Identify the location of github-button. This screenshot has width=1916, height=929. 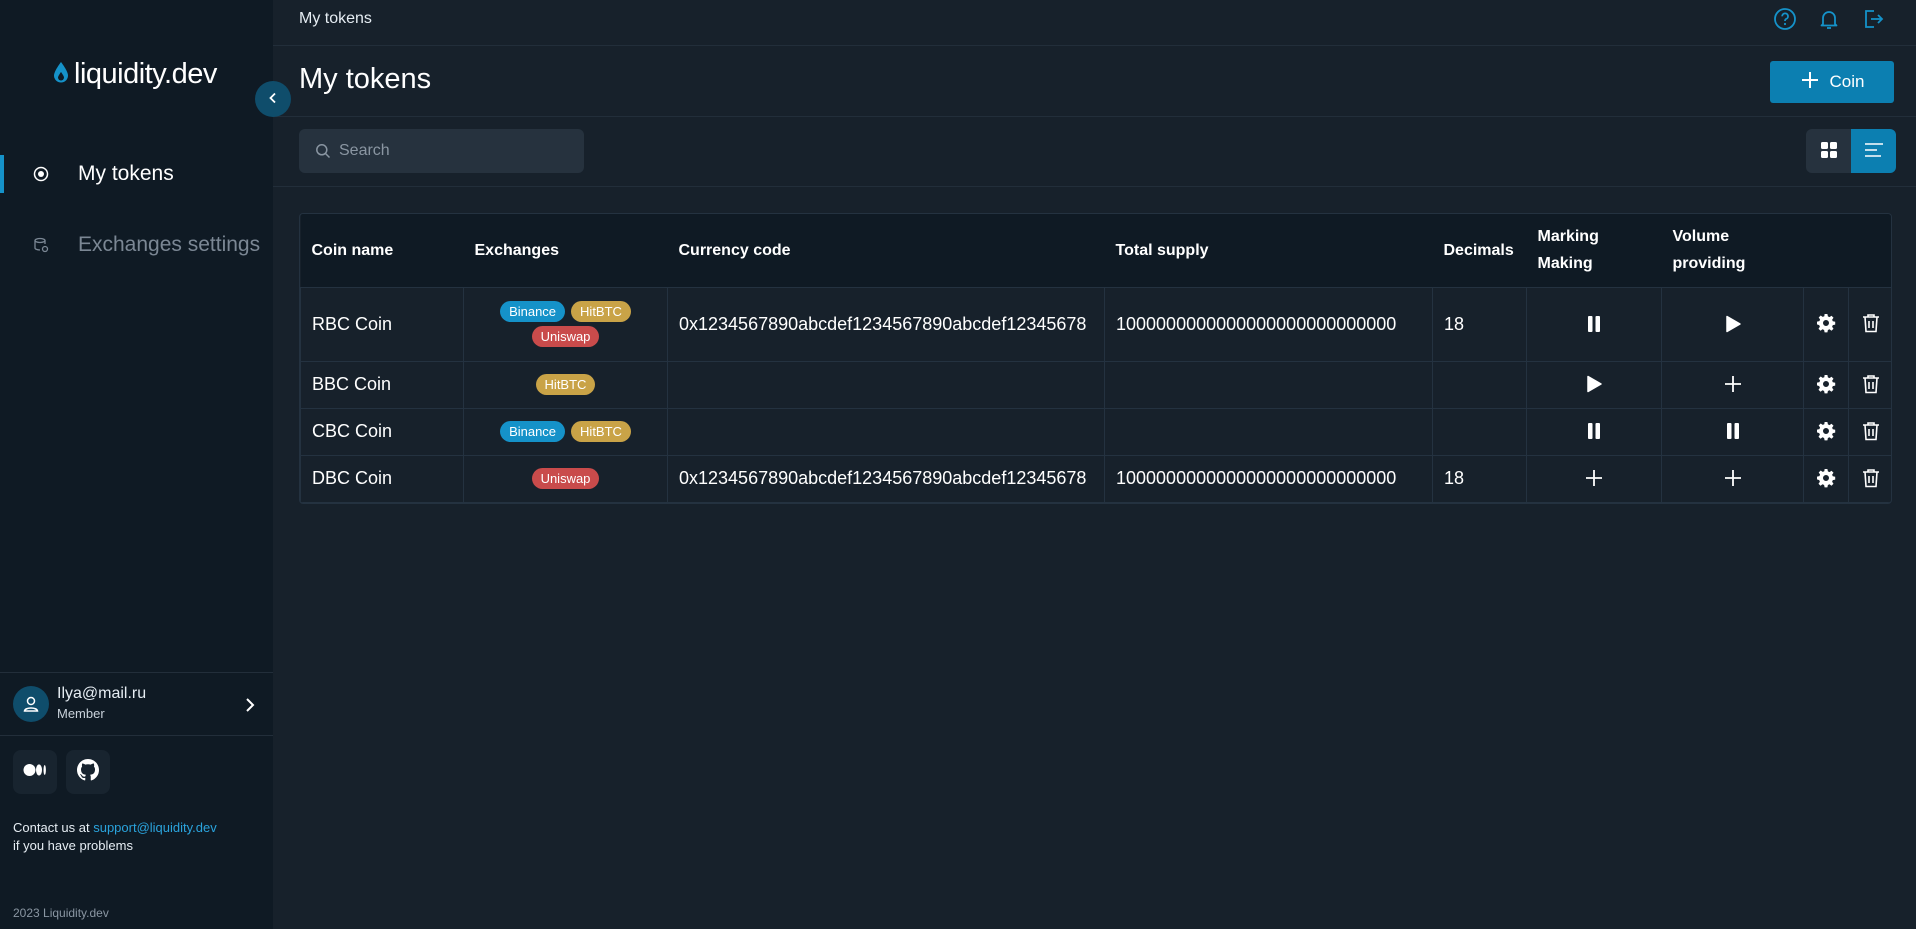
(88, 772).